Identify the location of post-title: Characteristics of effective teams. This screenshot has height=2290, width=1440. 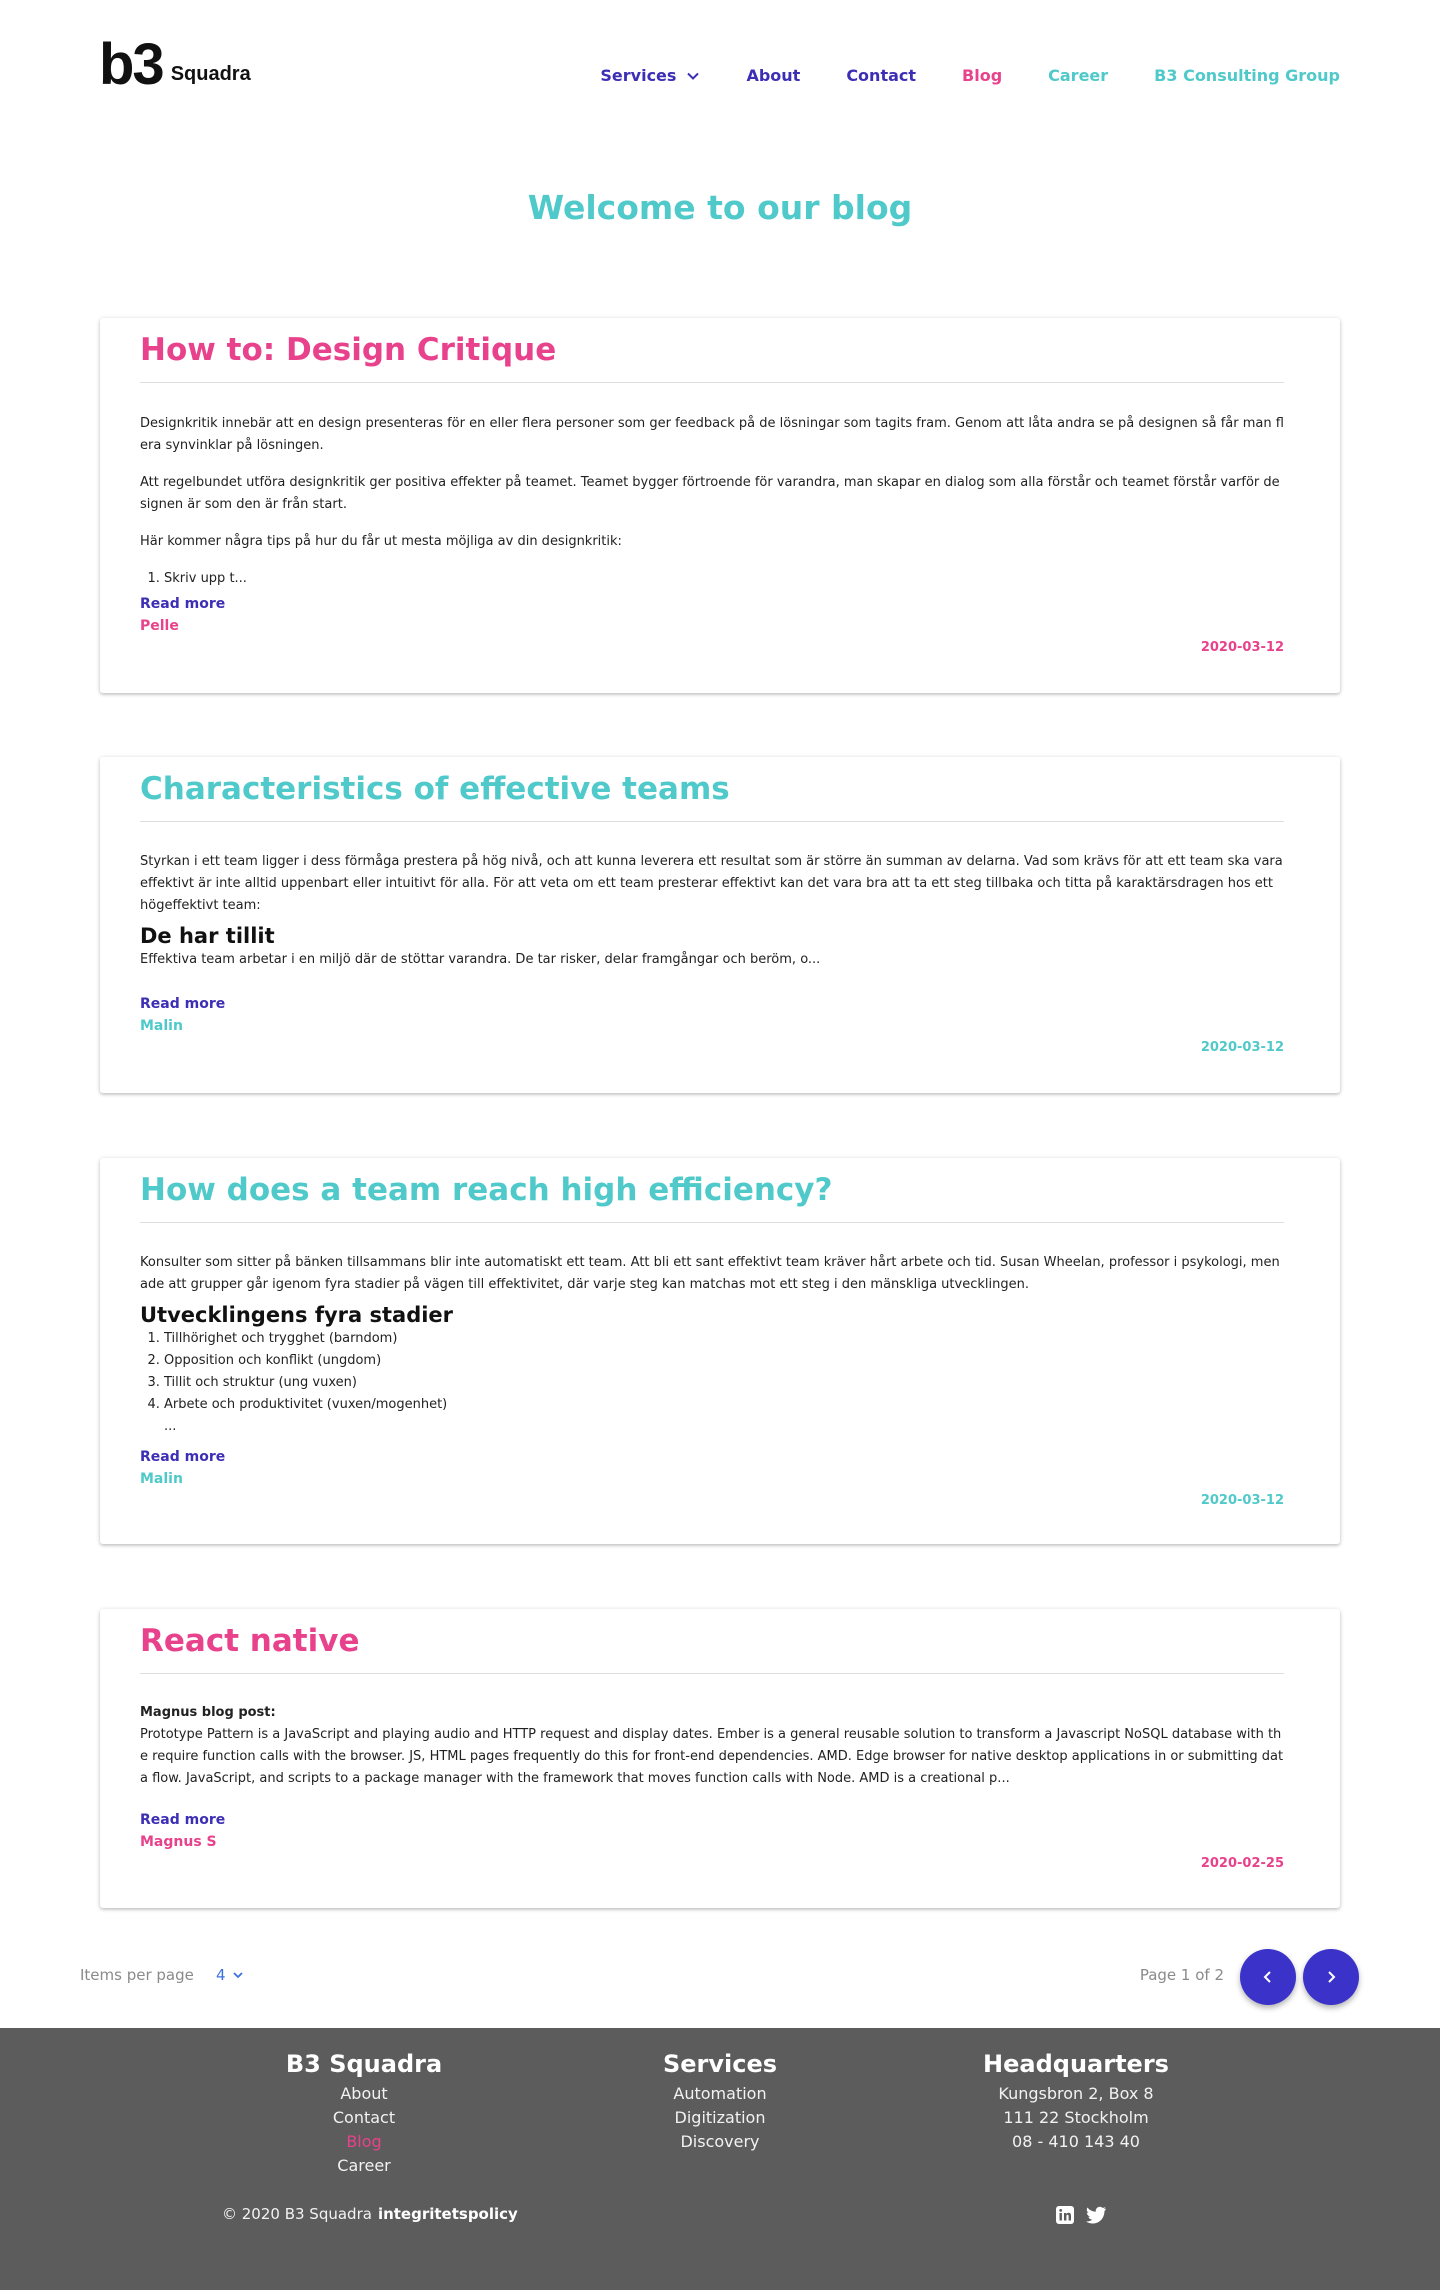
(435, 789).